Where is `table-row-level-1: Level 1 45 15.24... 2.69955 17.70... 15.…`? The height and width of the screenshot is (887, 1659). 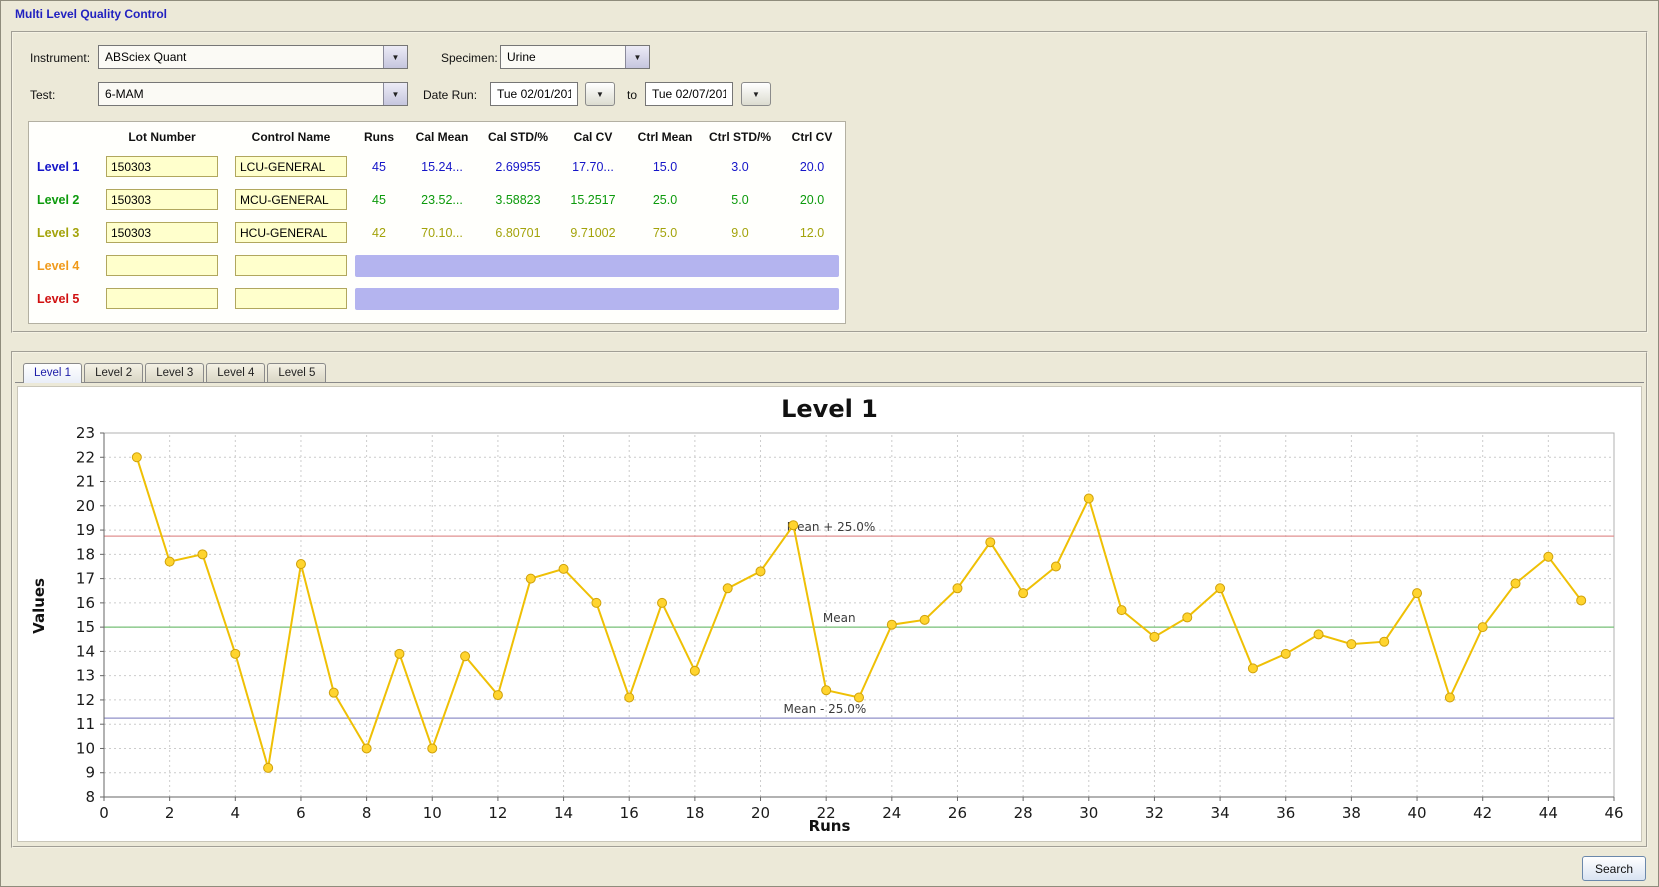 table-row-level-1: Level 1 45 15.24... 2.69955 17.70... 15.… is located at coordinates (437, 166).